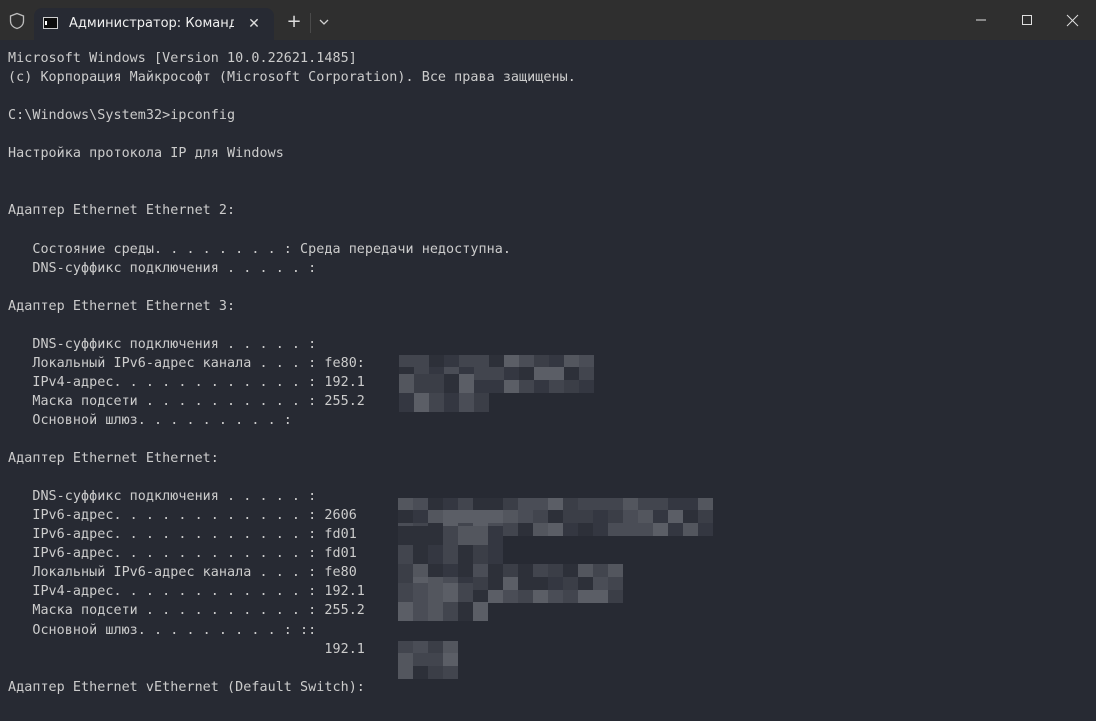  Describe the element at coordinates (17, 21) in the screenshot. I see `shield-icon` at that location.